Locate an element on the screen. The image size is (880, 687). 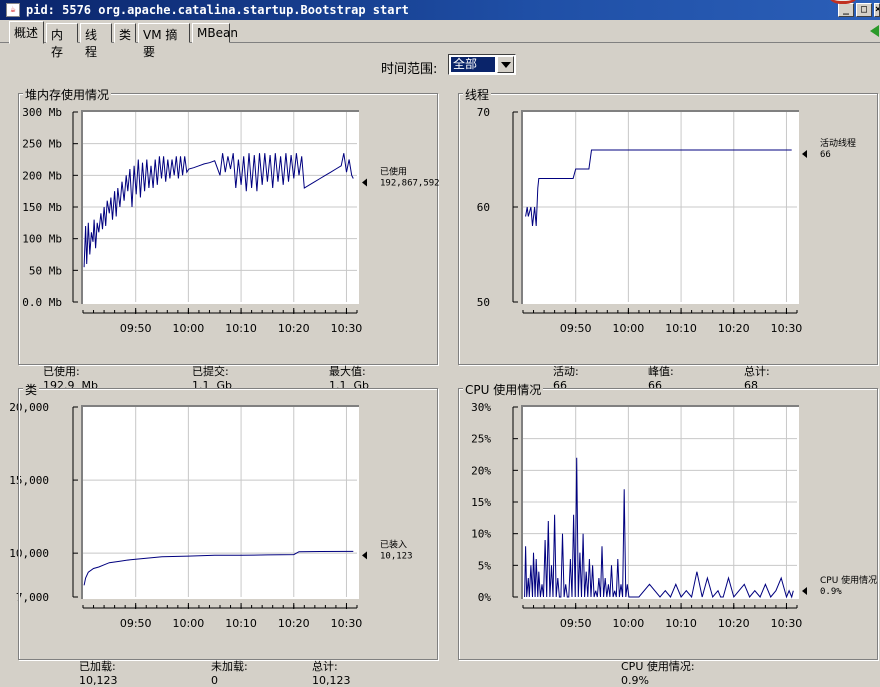
cpu-panel-title: CPU 使用情况 is located at coordinates (503, 389).